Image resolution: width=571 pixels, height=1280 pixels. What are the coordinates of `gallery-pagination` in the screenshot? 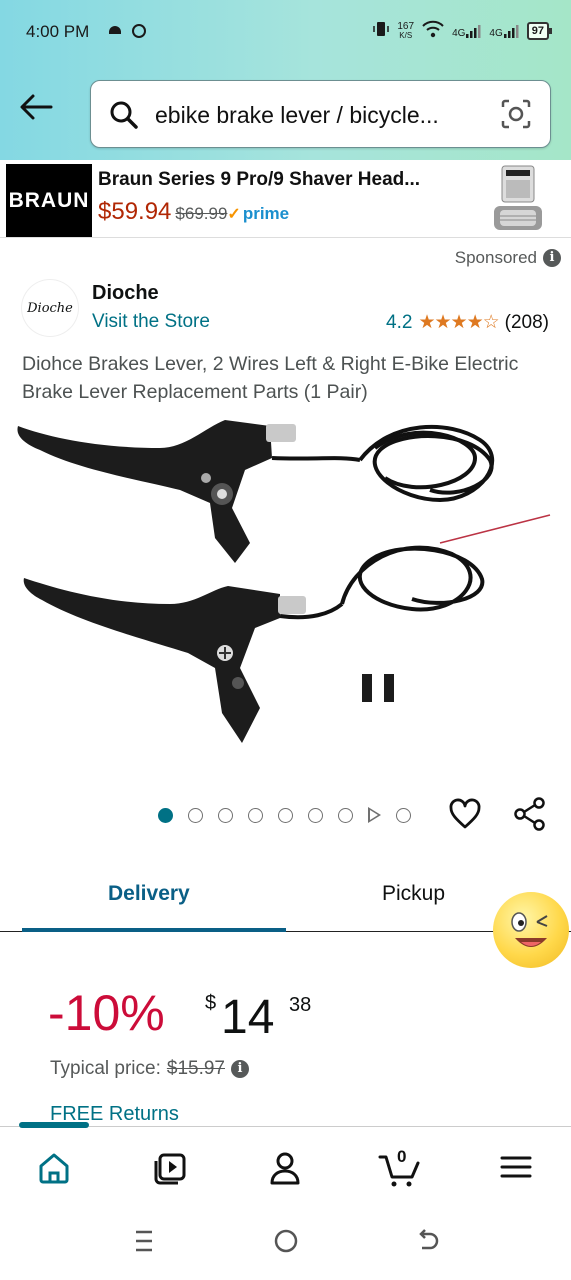 It's located at (284, 815).